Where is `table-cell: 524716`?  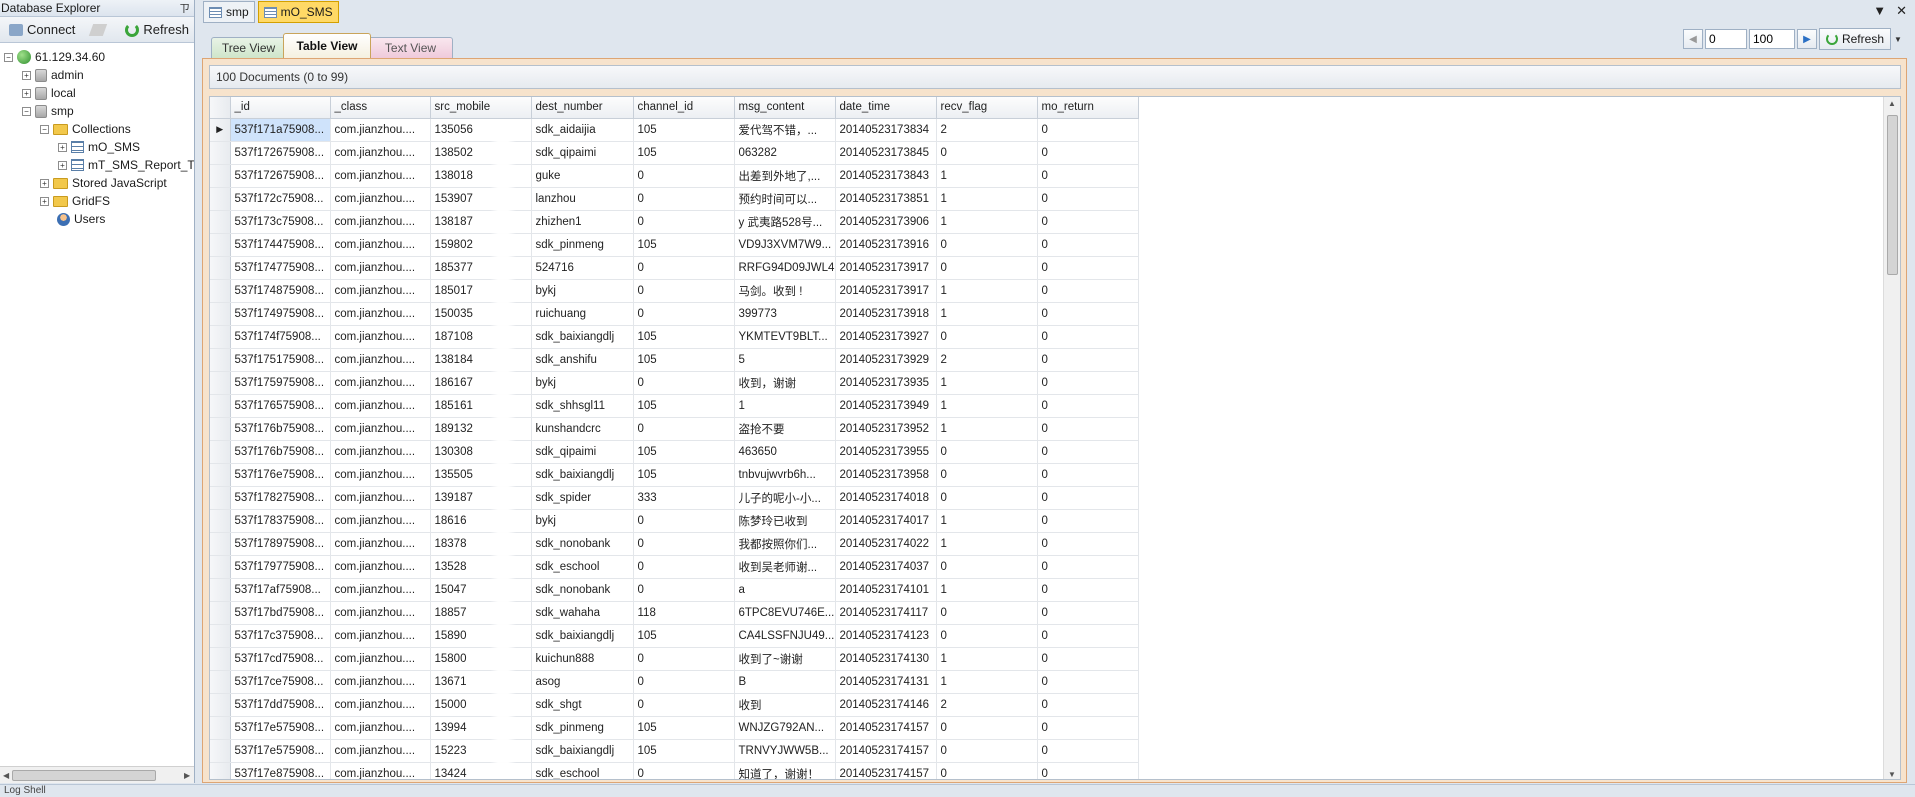 table-cell: 524716 is located at coordinates (582, 268).